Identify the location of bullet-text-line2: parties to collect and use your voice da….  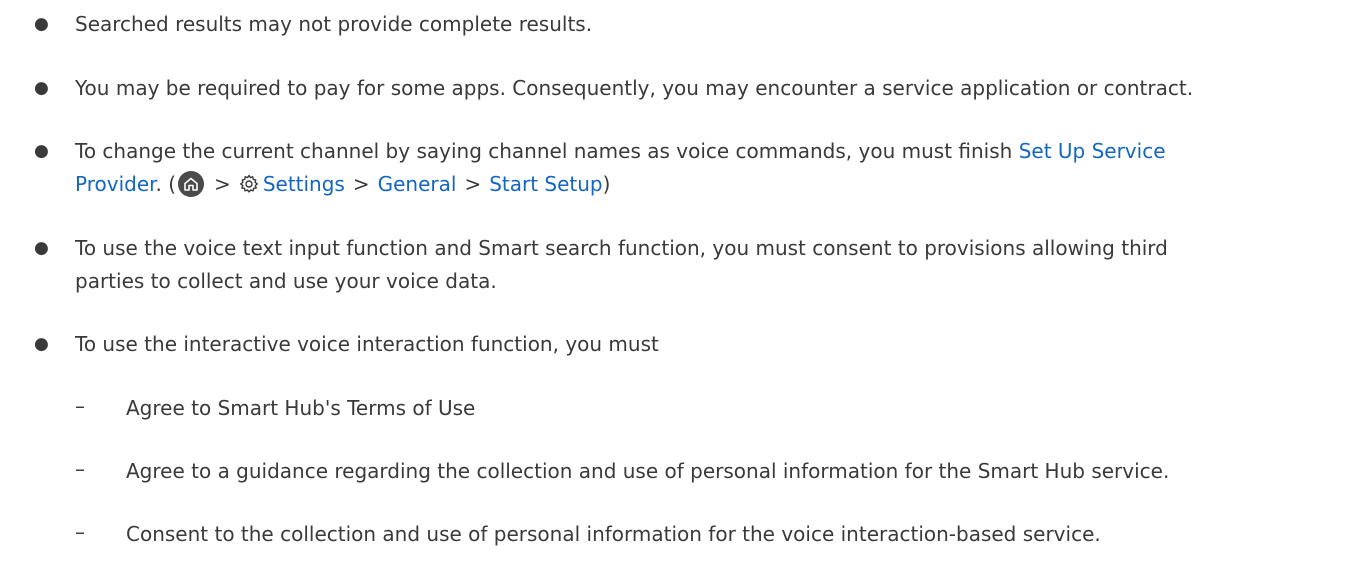
(286, 281).